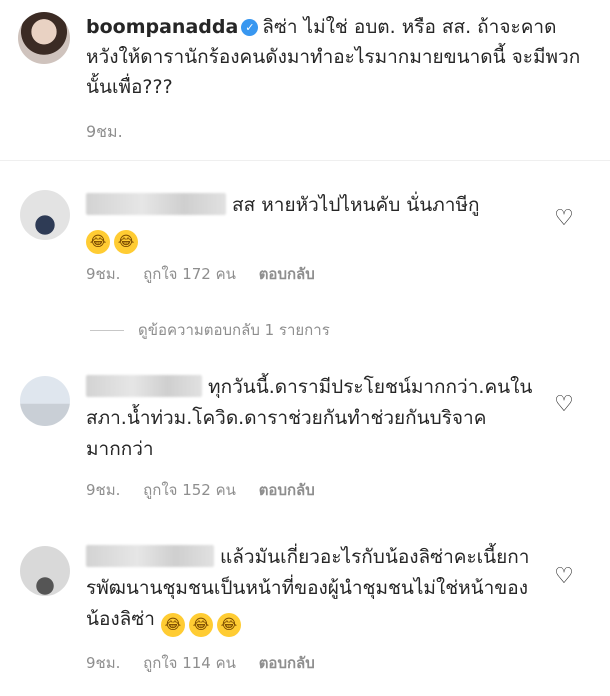 The width and height of the screenshot is (610, 696). Describe the element at coordinates (44, 38) in the screenshot. I see `poster-avatar` at that location.